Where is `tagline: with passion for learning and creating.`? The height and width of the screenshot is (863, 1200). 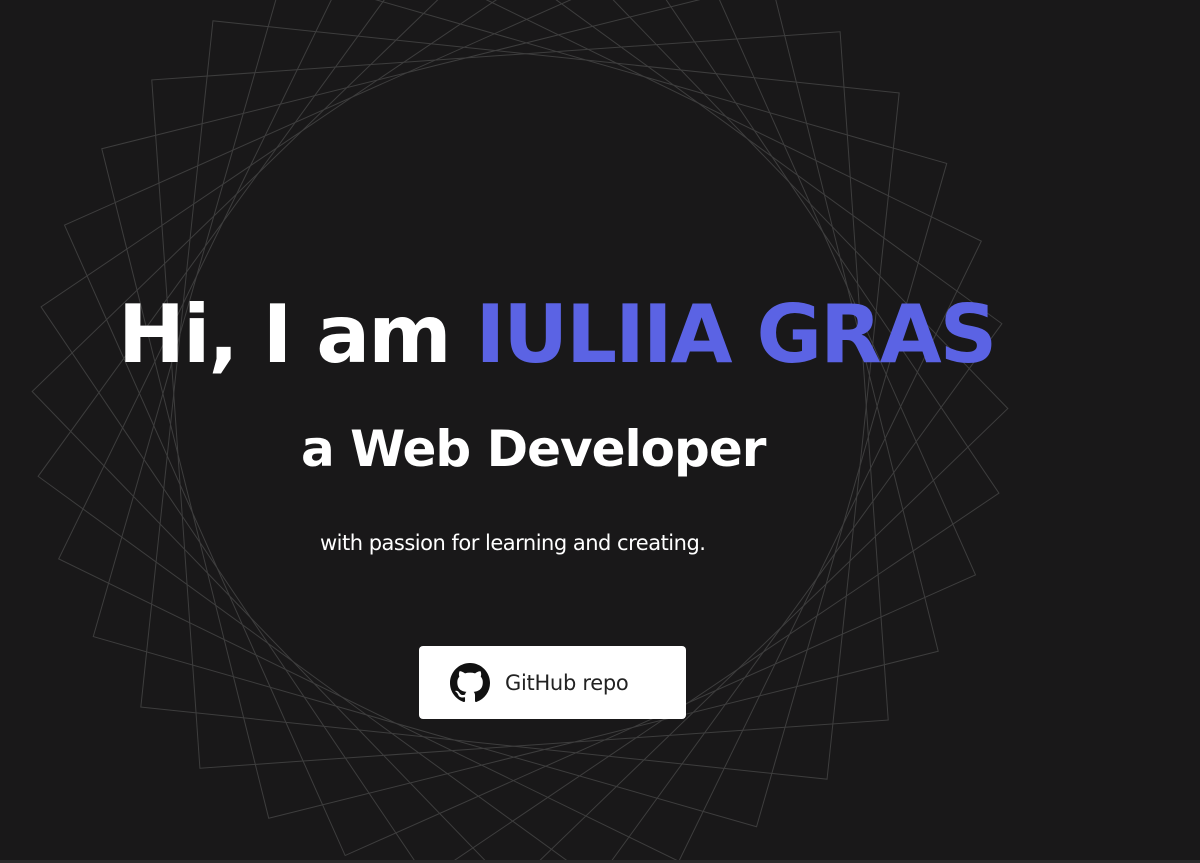 tagline: with passion for learning and creating. is located at coordinates (513, 543).